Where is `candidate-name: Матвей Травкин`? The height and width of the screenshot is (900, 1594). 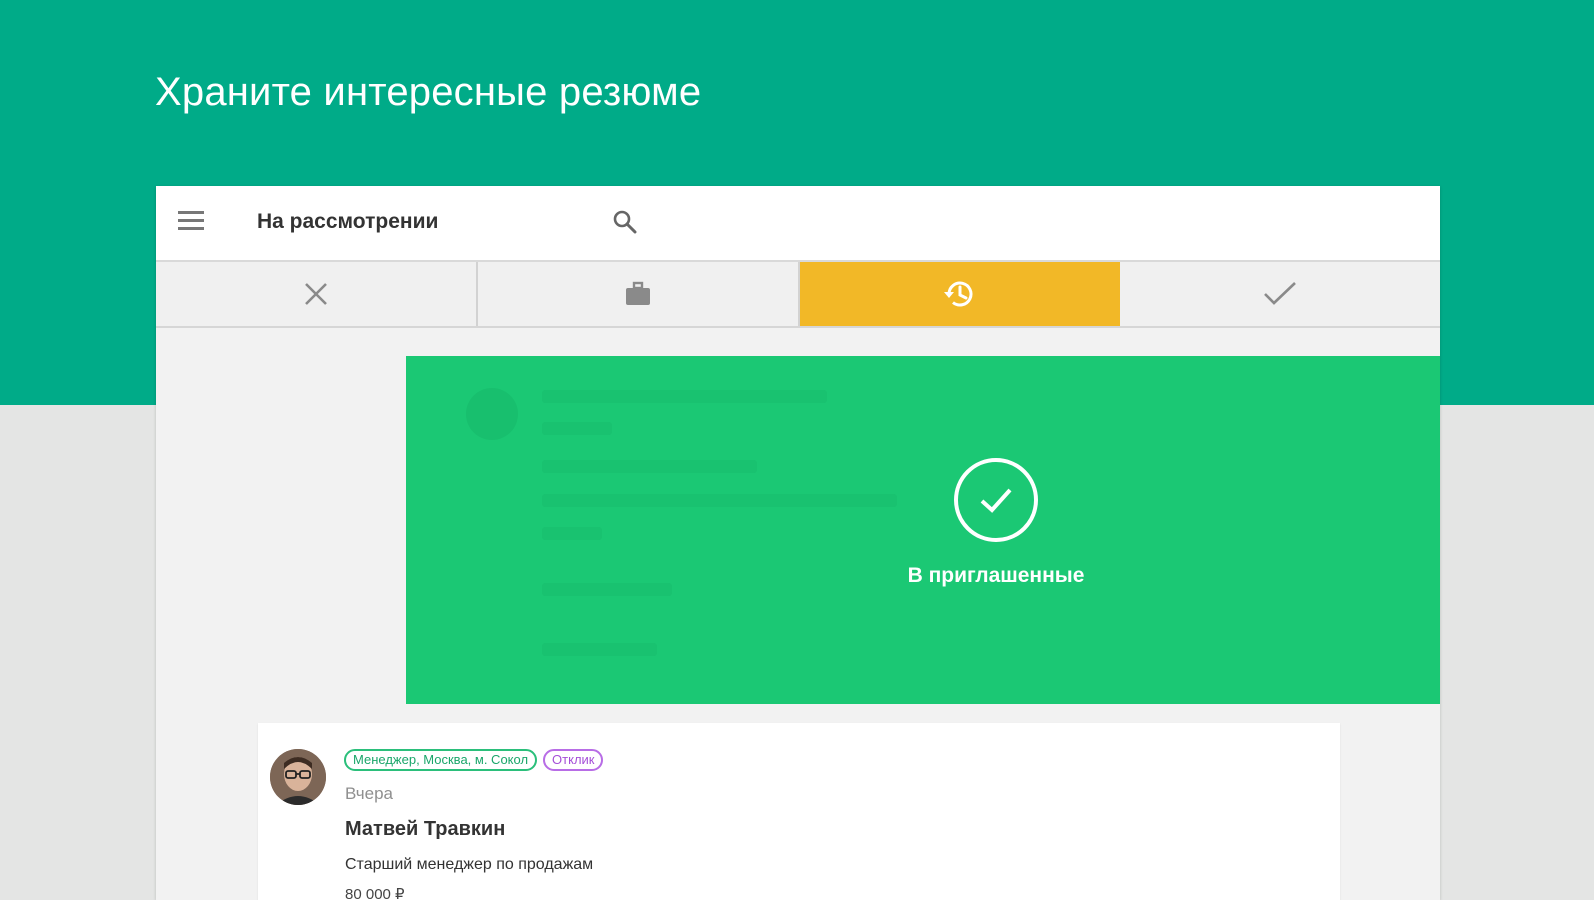 candidate-name: Матвей Травкин is located at coordinates (425, 829).